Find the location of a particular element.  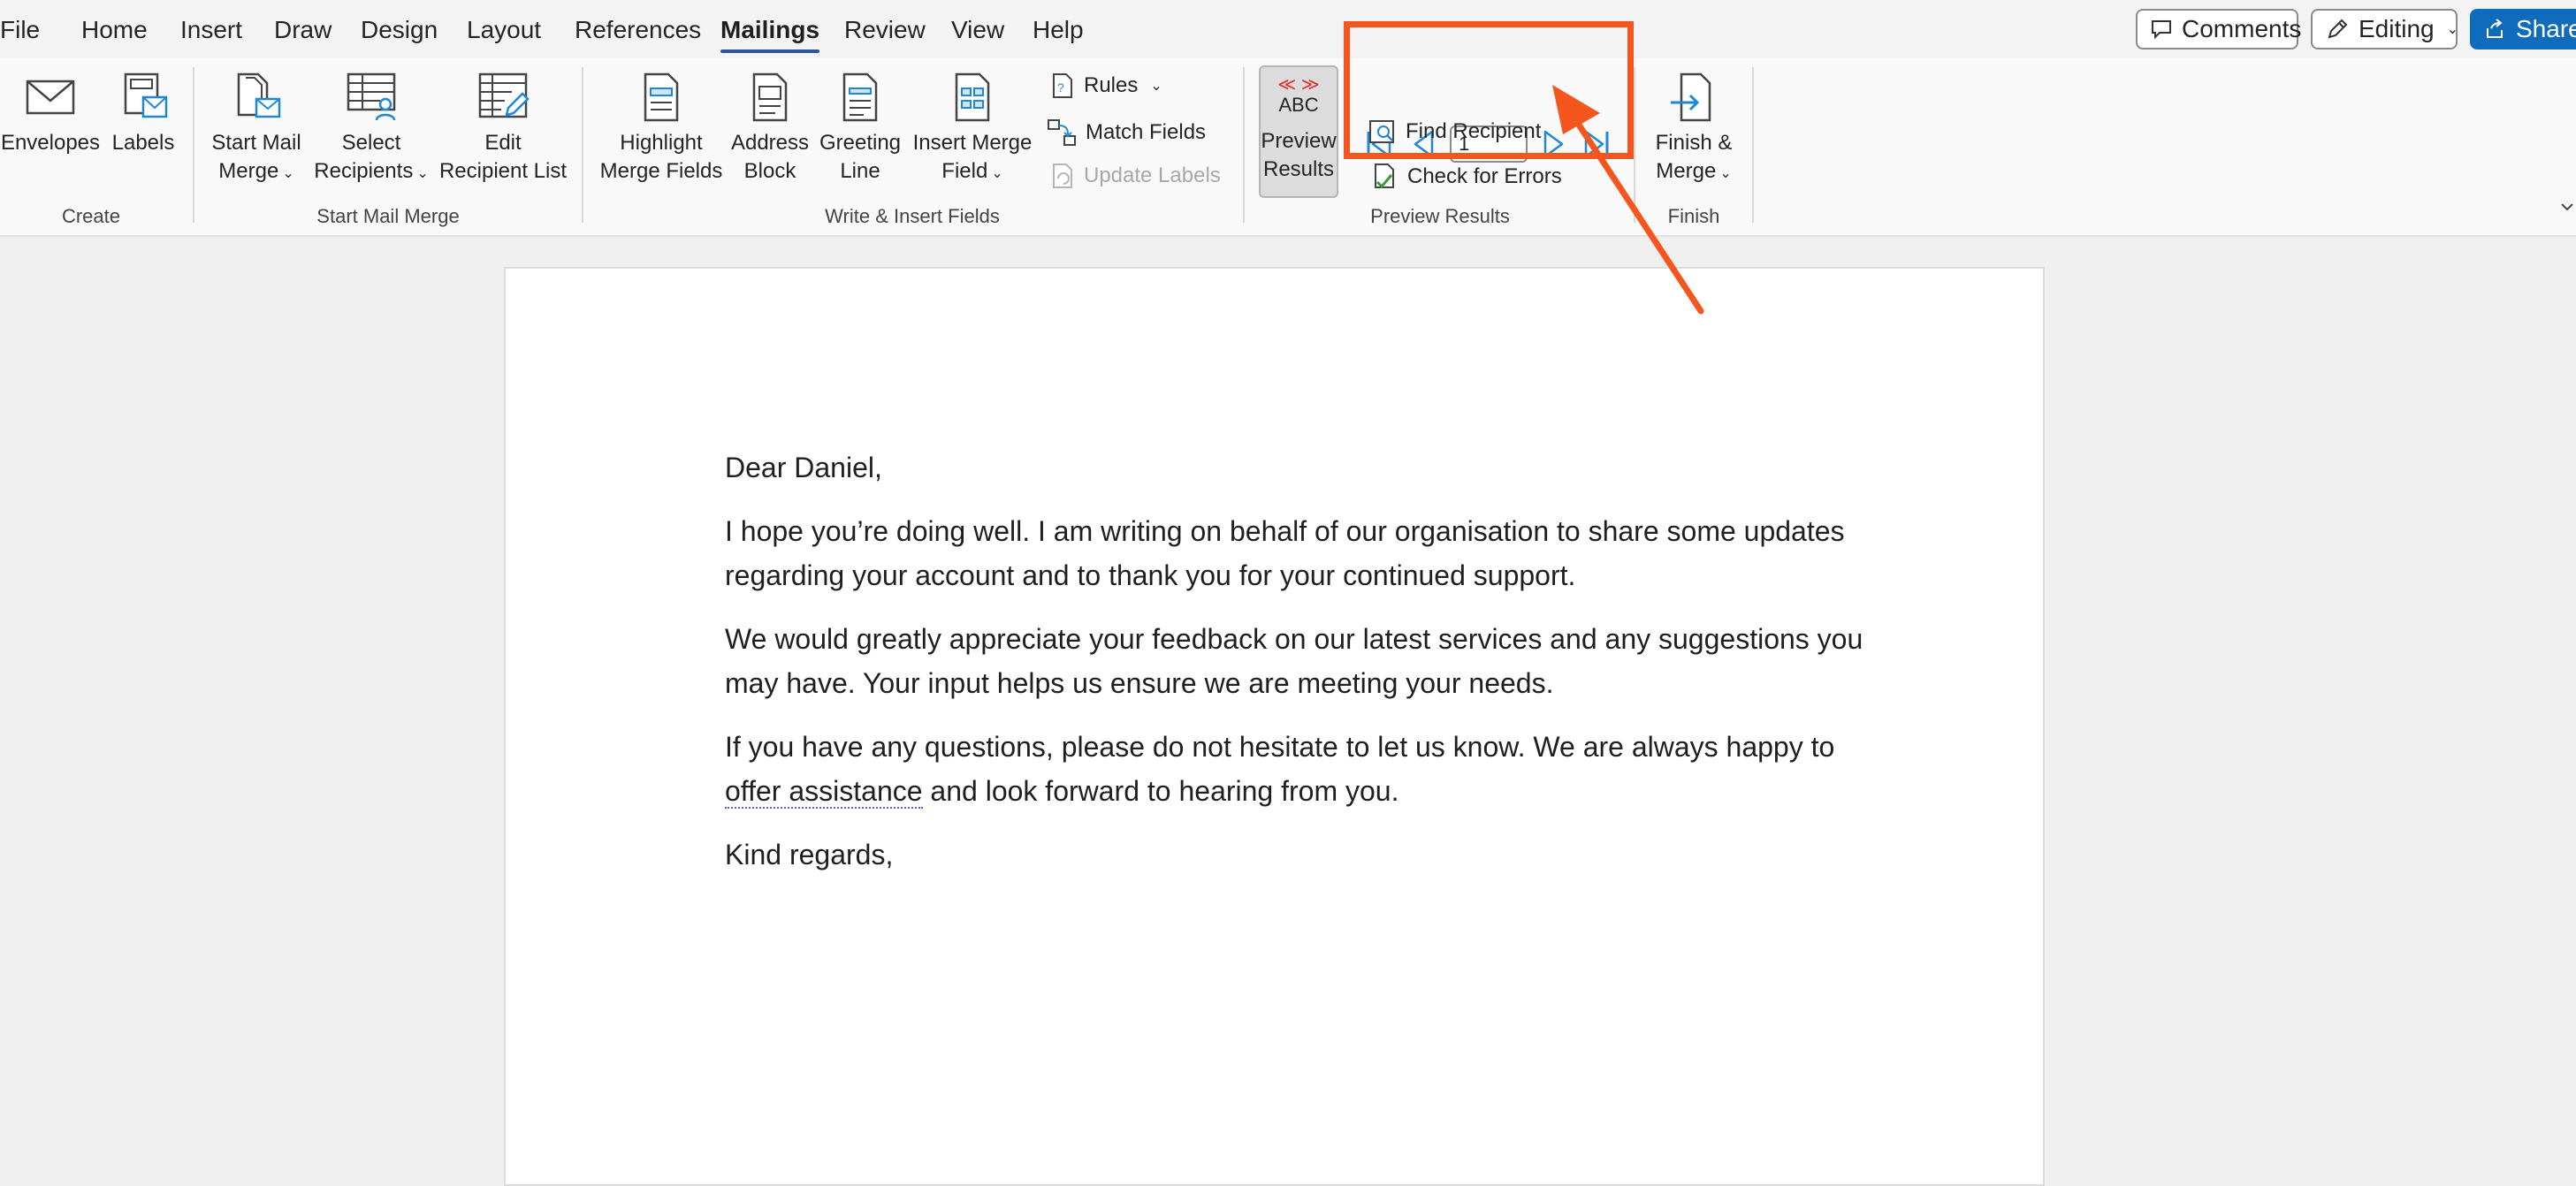

highlight-label-2: Merge Fields is located at coordinates (661, 171).